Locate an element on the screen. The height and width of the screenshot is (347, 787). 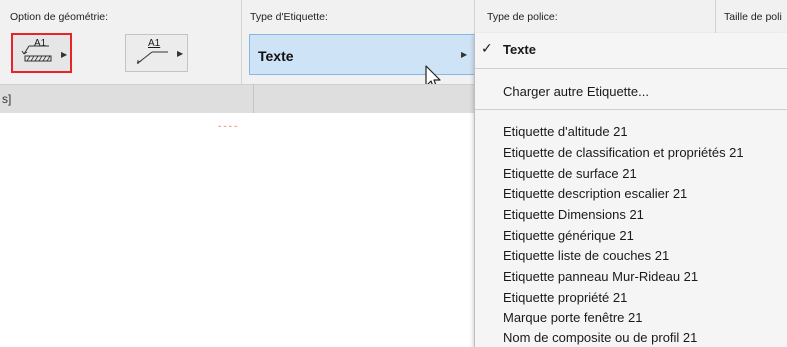
menu-item-label: Etiquette propriété 21 is located at coordinates (565, 297).